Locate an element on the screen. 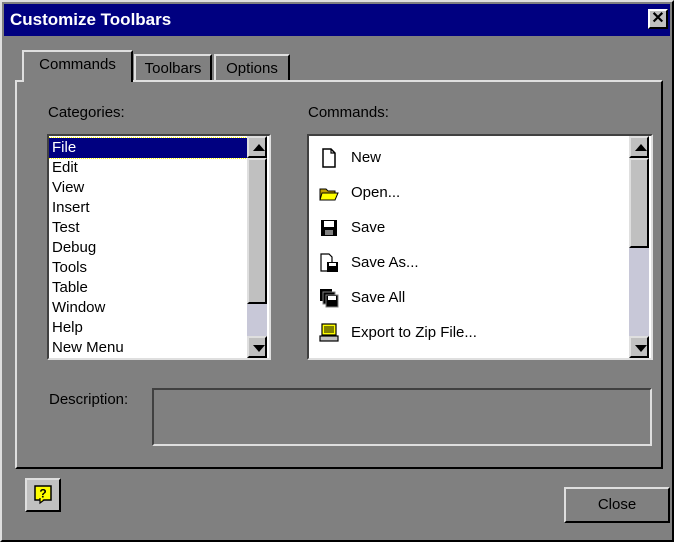  categories-scroll-up-button is located at coordinates (257, 147).